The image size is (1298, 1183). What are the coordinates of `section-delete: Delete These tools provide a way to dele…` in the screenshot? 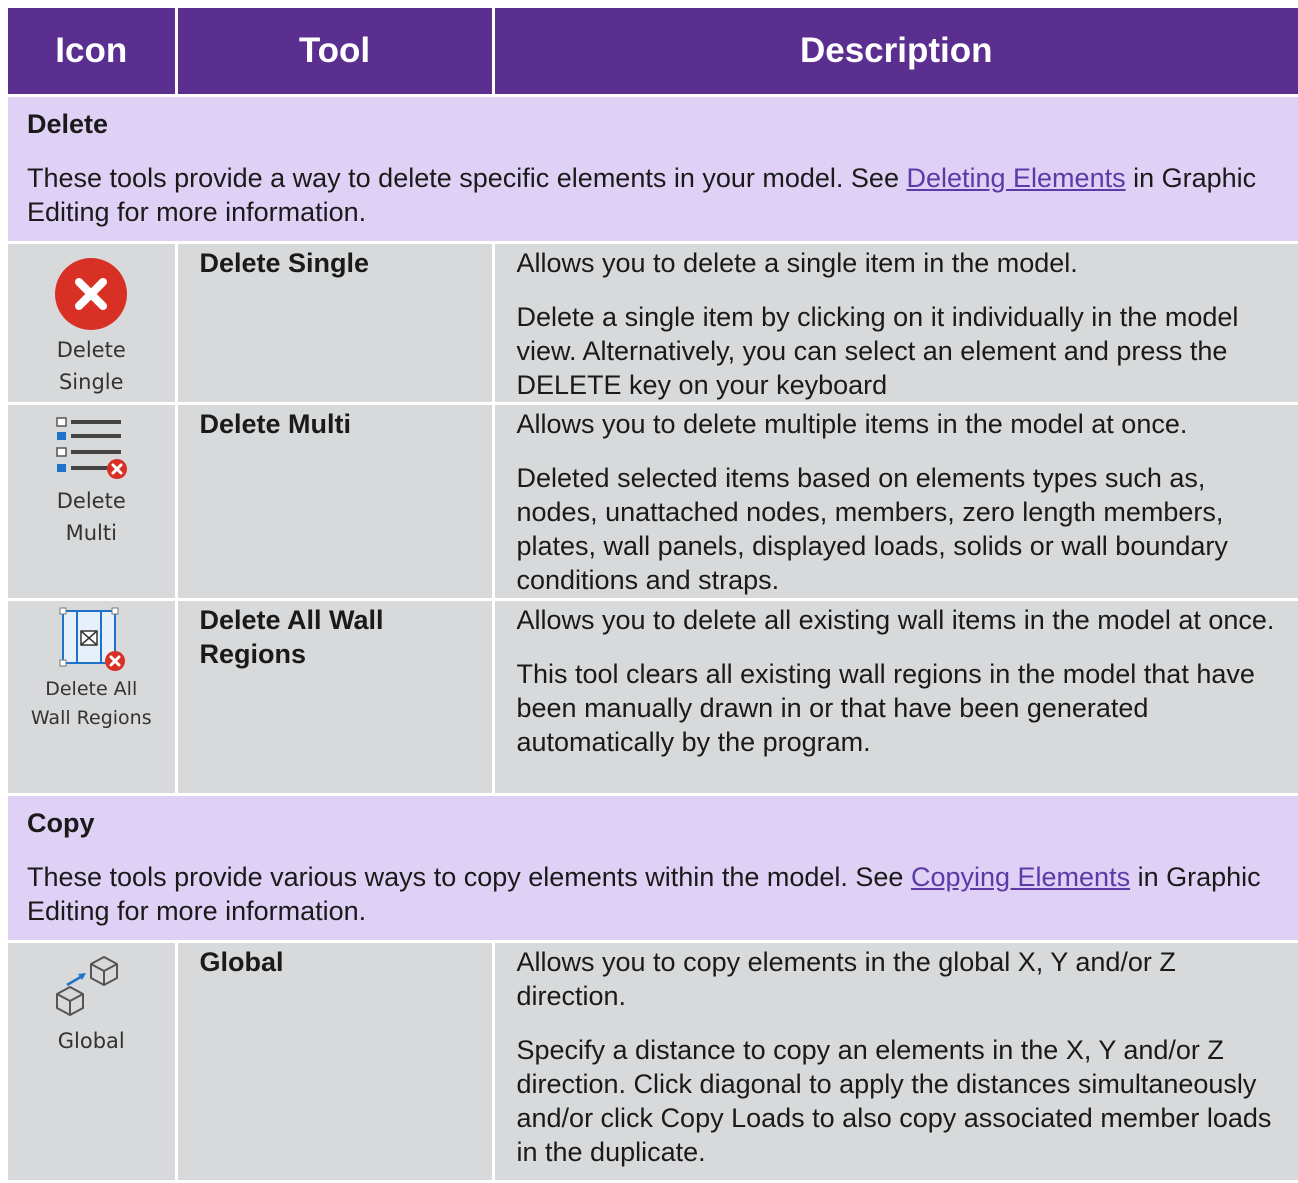 It's located at (653, 169).